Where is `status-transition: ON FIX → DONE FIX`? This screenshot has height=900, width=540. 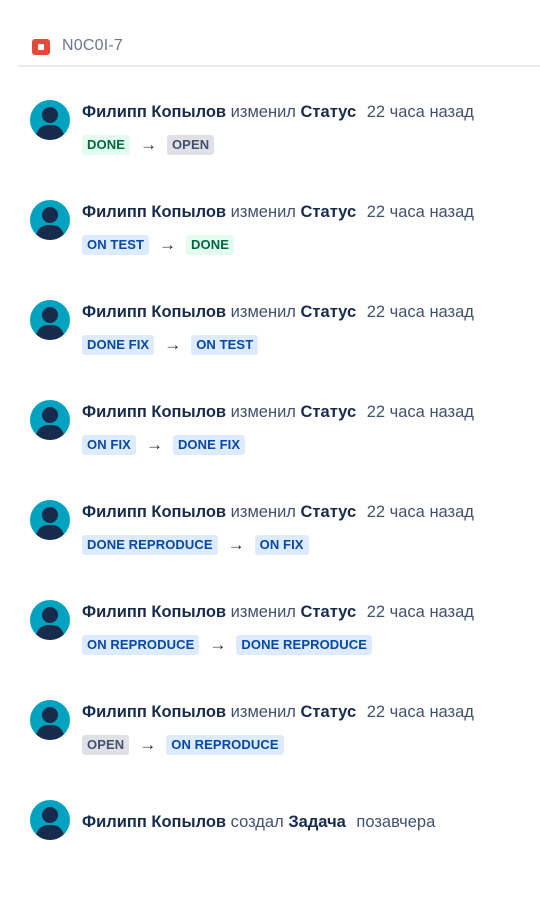 status-transition: ON FIX → DONE FIX is located at coordinates (164, 445).